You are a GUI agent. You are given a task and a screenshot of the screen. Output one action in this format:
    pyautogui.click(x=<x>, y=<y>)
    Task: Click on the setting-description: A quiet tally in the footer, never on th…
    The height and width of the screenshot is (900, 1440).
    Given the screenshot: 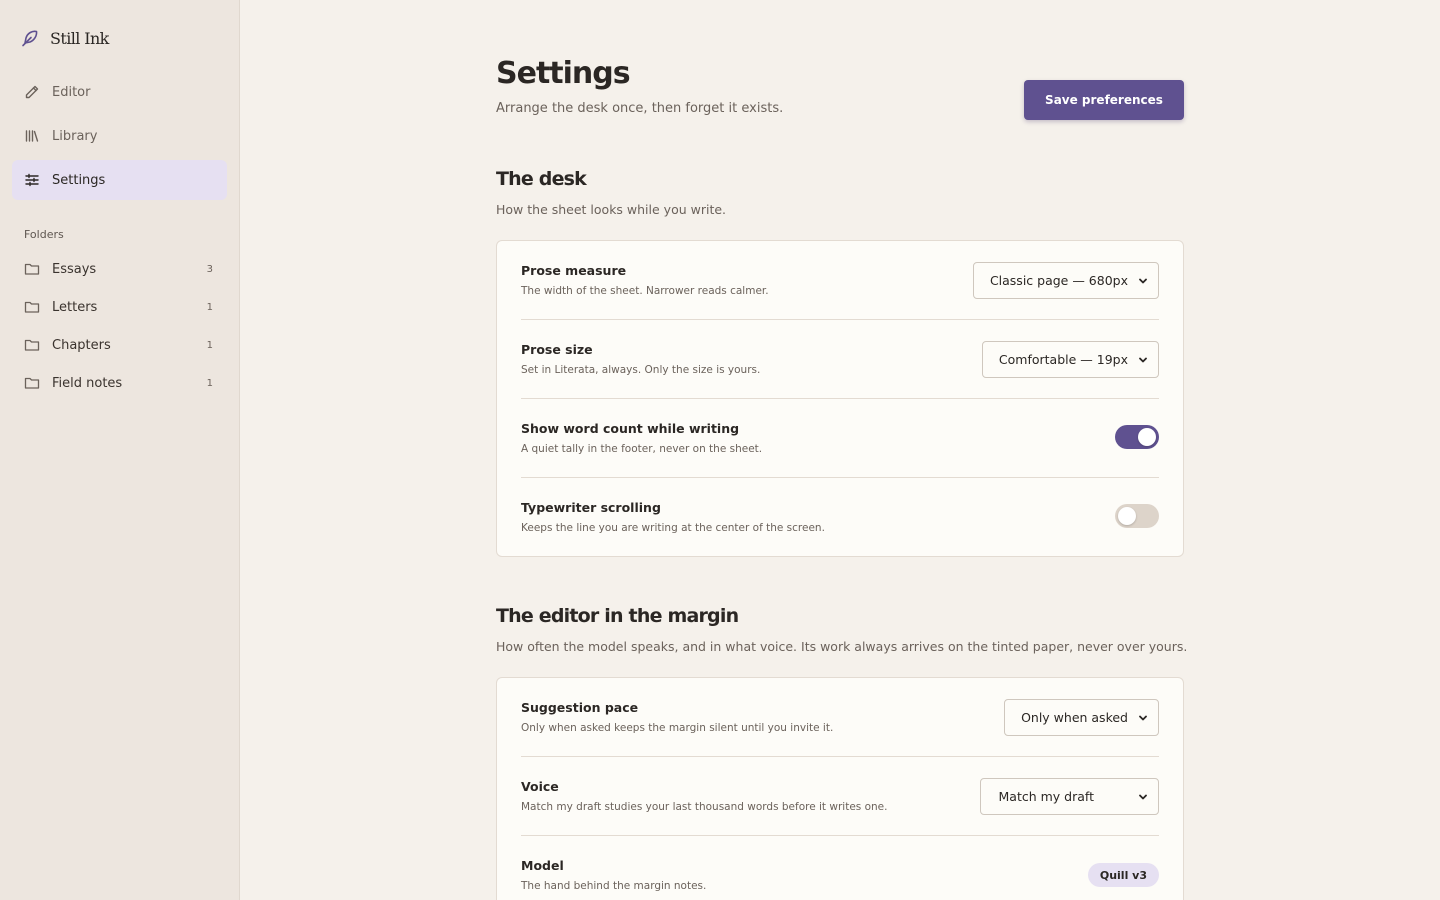 What is the action you would take?
    pyautogui.click(x=642, y=449)
    